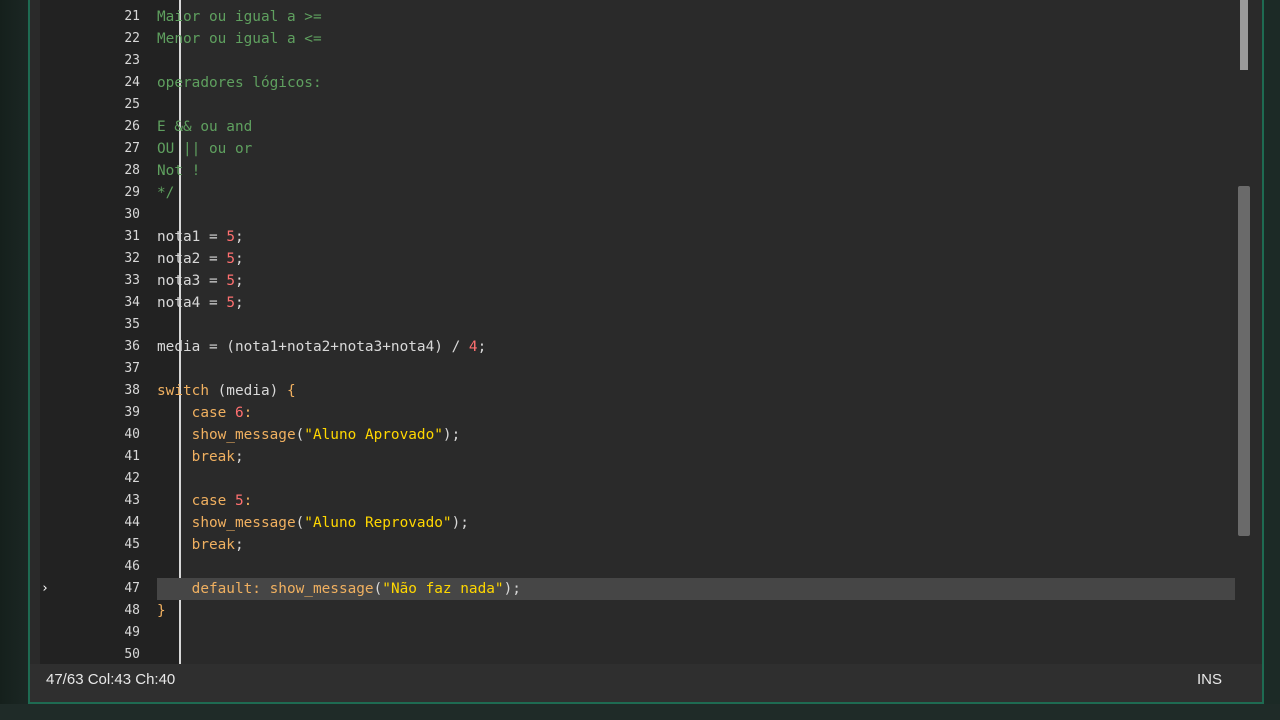 This screenshot has height=720, width=1280. Describe the element at coordinates (648, 39) in the screenshot. I see `code-line: 22 Menor ou igual a <=` at that location.